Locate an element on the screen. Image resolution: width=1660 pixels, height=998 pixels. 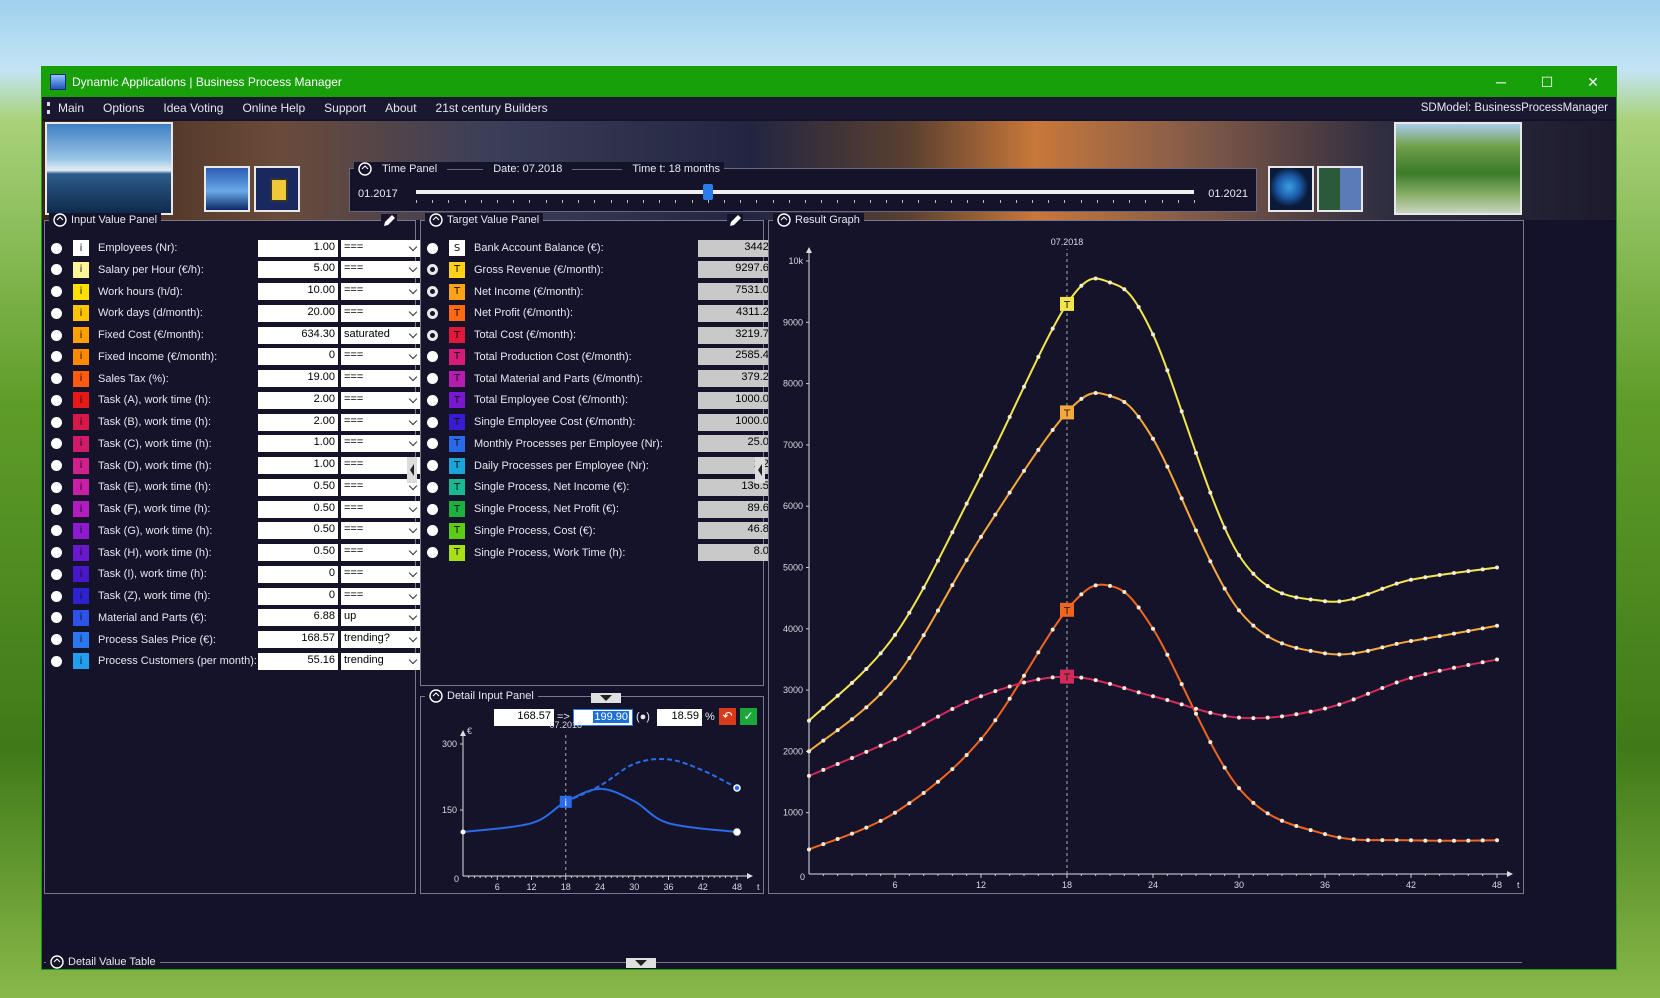
close-button: ✕ is located at coordinates (1593, 82).